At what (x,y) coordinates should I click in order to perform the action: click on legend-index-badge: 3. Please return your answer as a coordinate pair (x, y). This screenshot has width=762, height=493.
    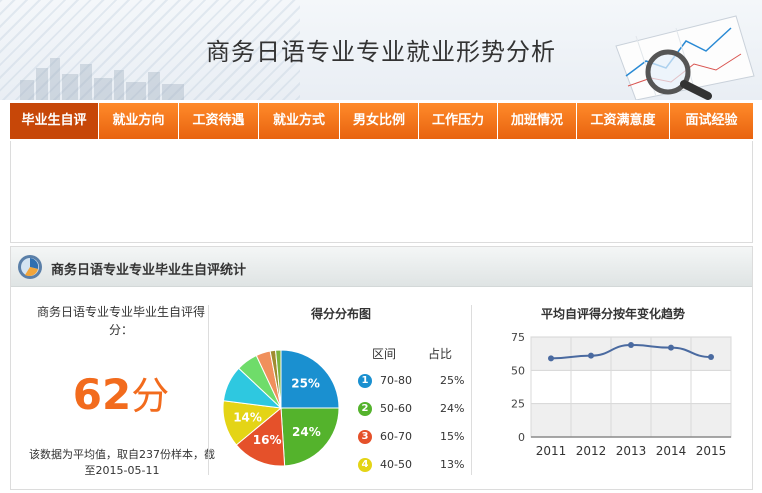
    Looking at the image, I should click on (365, 437).